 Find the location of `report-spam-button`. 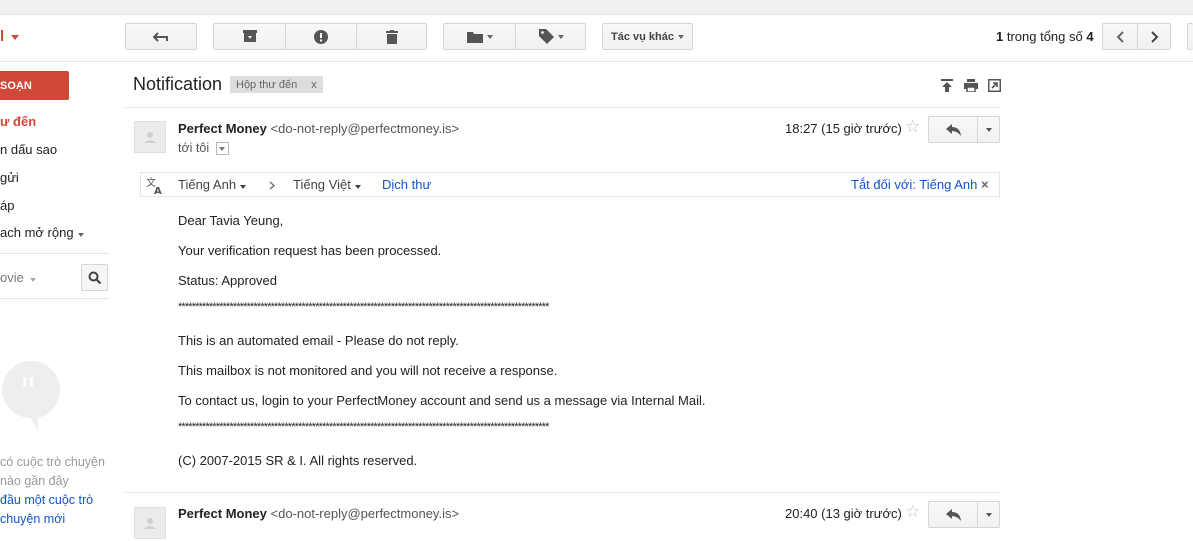

report-spam-button is located at coordinates (321, 36).